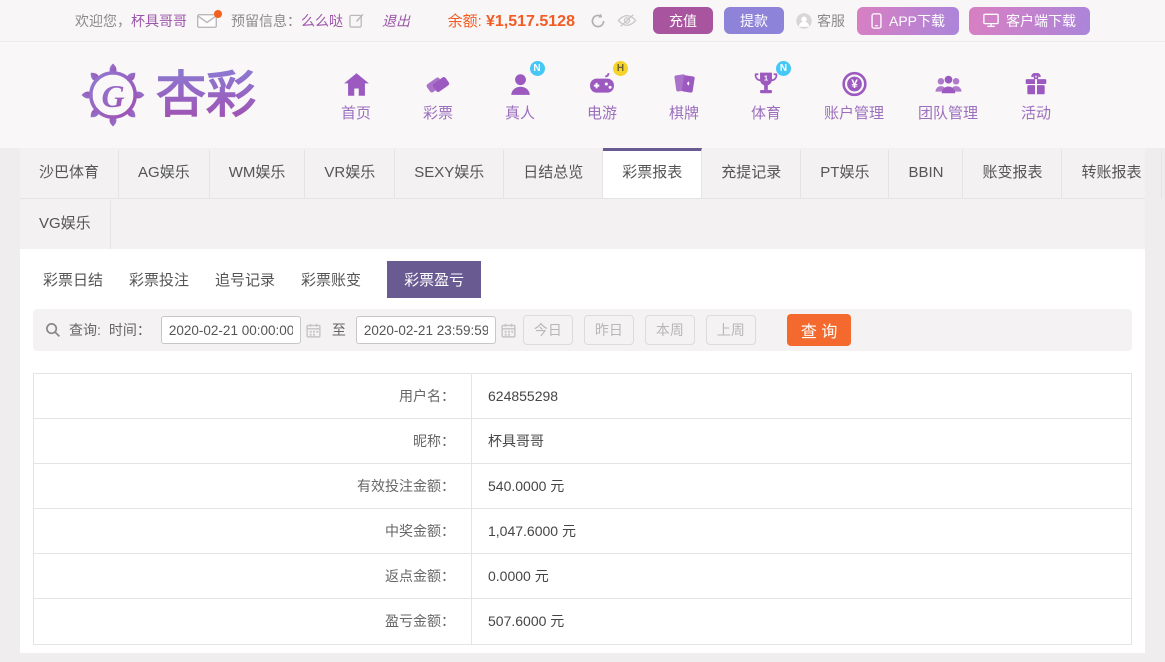  I want to click on lottery-subtabs: 彩票日结 彩票投注 追号记录 彩票账变 彩票盈亏, so click(587, 279).